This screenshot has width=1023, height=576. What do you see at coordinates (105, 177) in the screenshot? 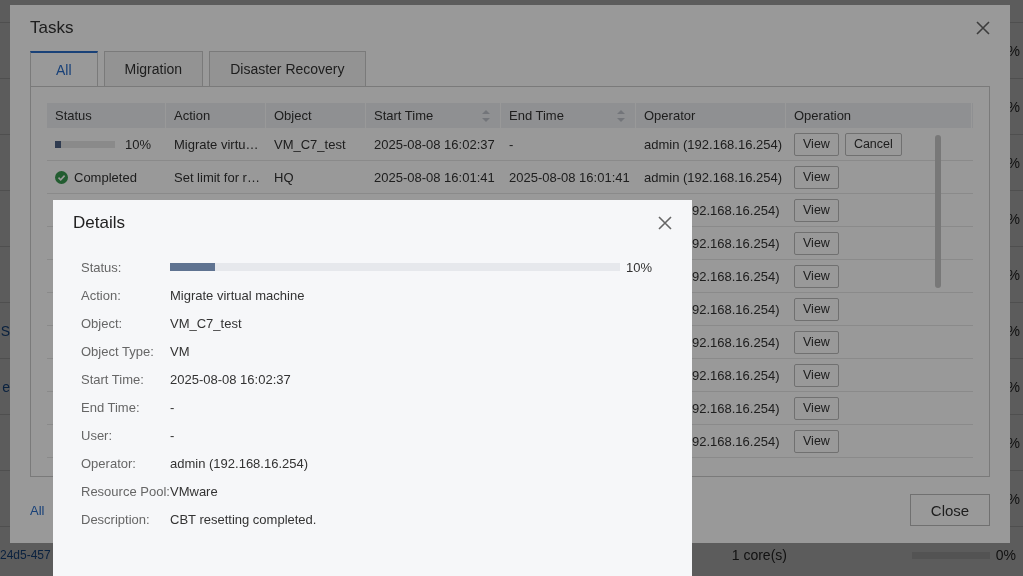
I see `status-text: Completed` at bounding box center [105, 177].